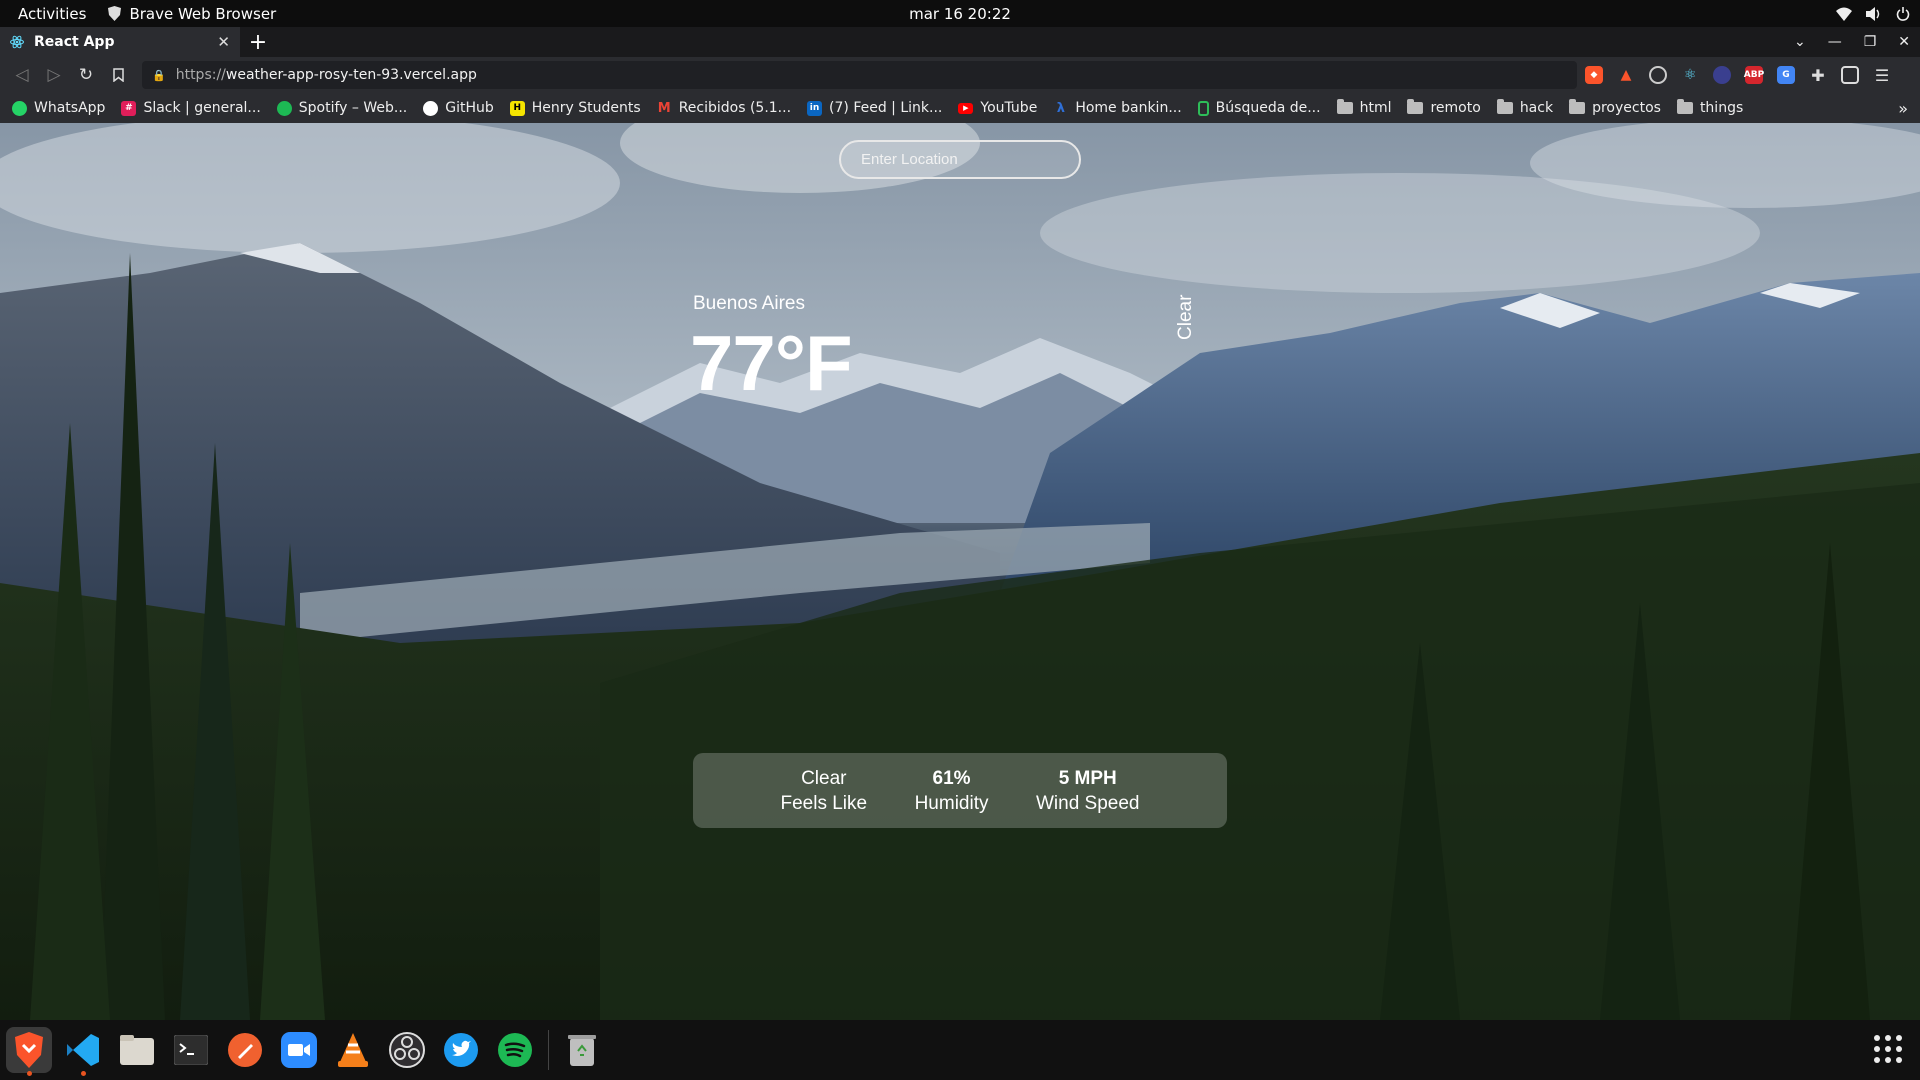 Image resolution: width=1920 pixels, height=1080 pixels. Describe the element at coordinates (1818, 75) in the screenshot. I see `extensions-puzzle-icon: ✚` at that location.